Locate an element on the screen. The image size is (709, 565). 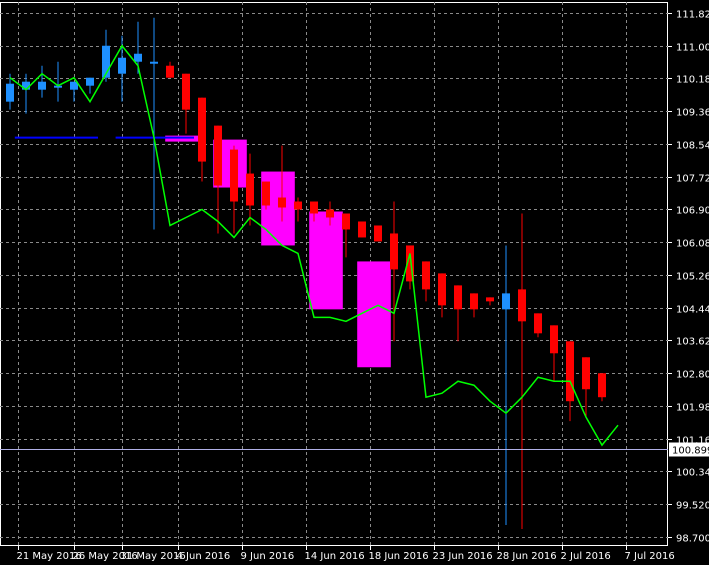
x-tick-label: 4 Jun 2016 is located at coordinates (204, 556).